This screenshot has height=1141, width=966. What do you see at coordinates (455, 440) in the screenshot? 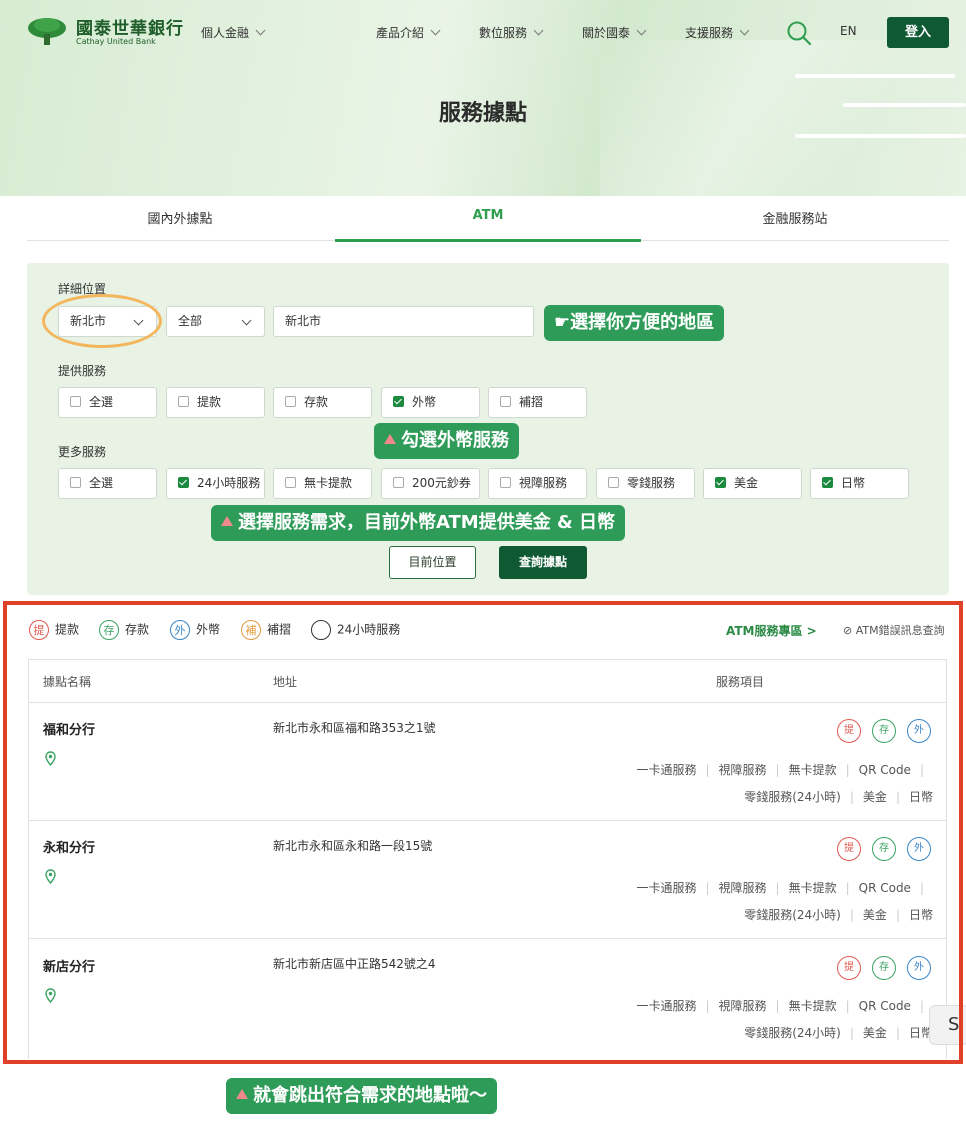
I see `annotation-text: 勾選外幣服務` at bounding box center [455, 440].